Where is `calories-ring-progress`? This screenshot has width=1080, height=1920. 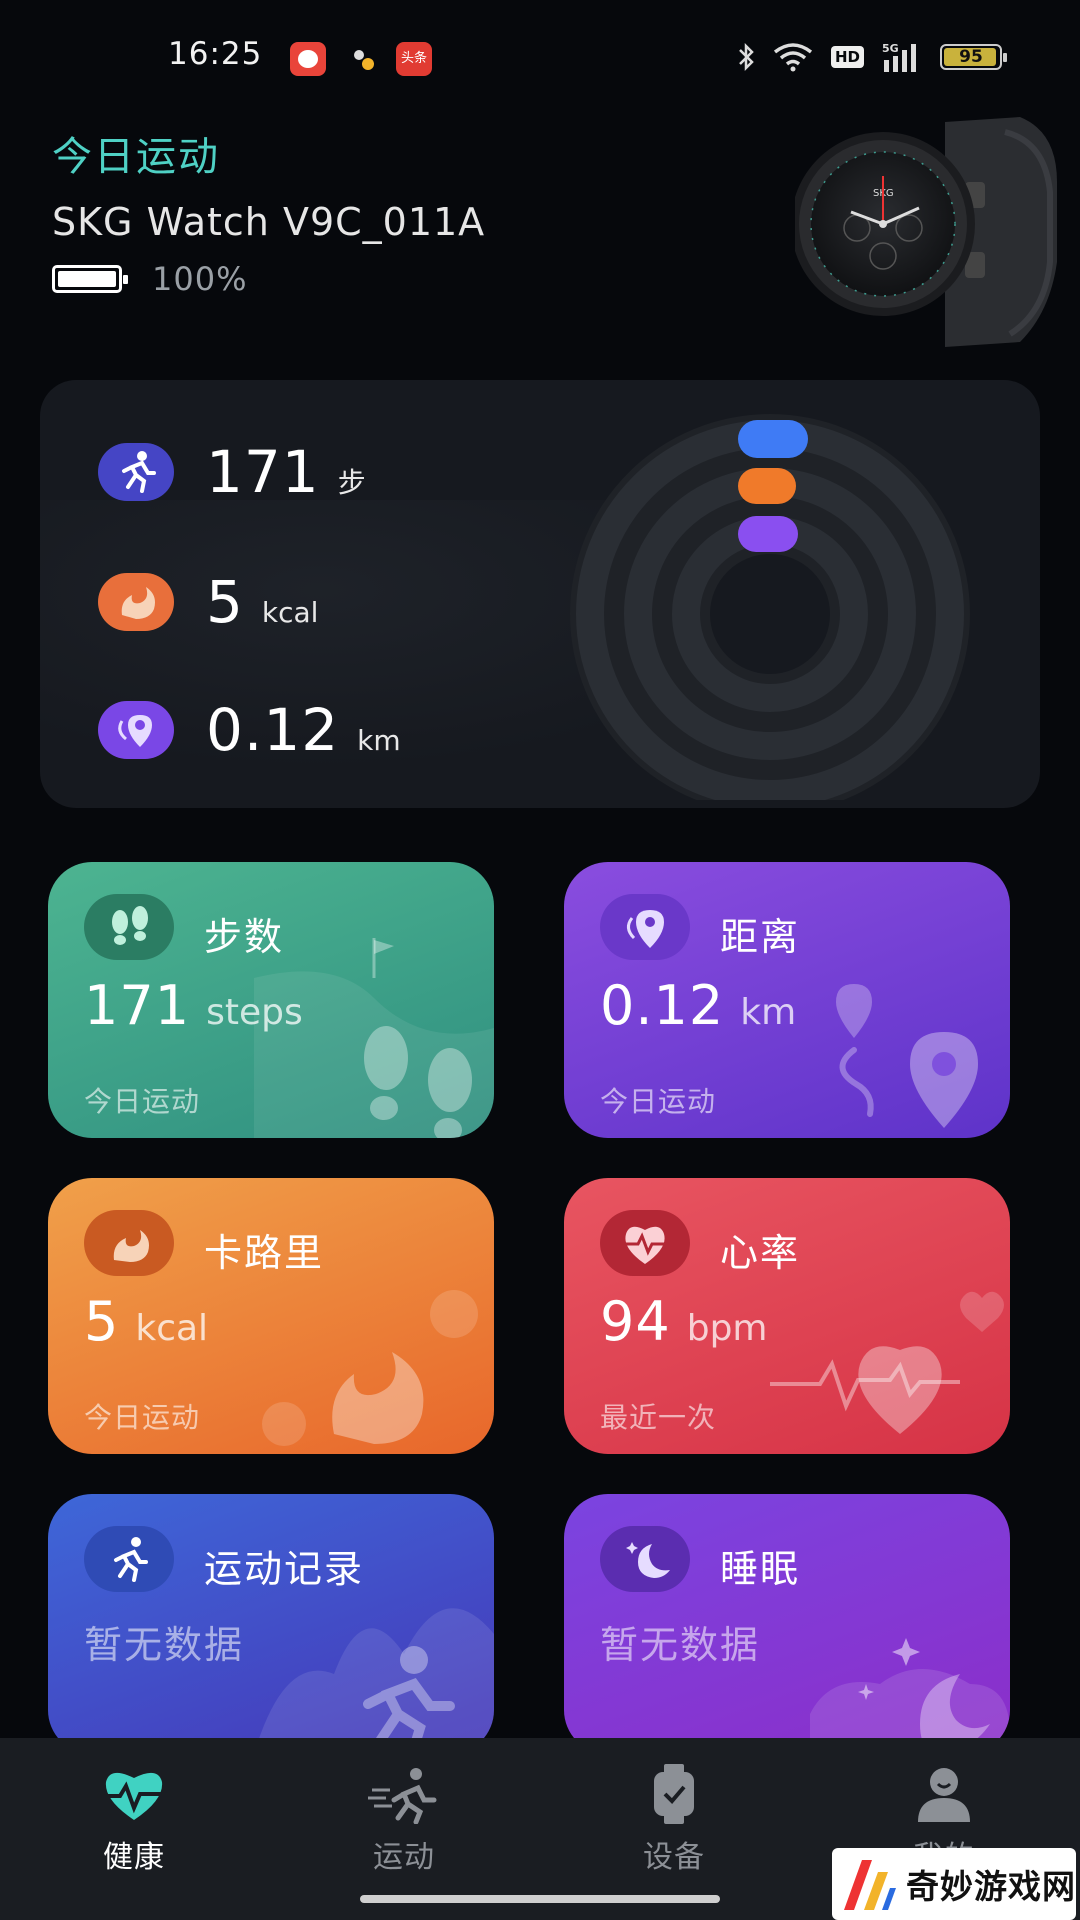
calories-ring-progress is located at coordinates (767, 486).